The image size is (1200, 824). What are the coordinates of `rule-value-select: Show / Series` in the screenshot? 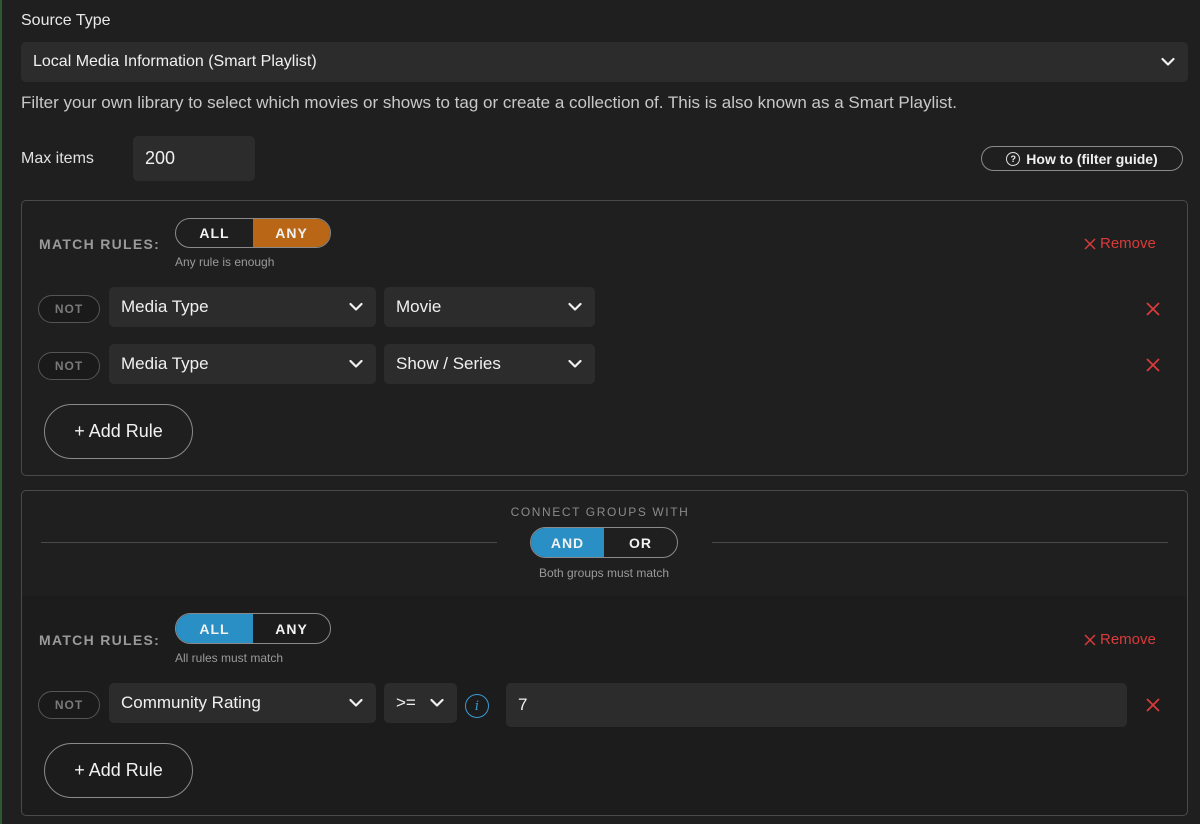 It's located at (489, 364).